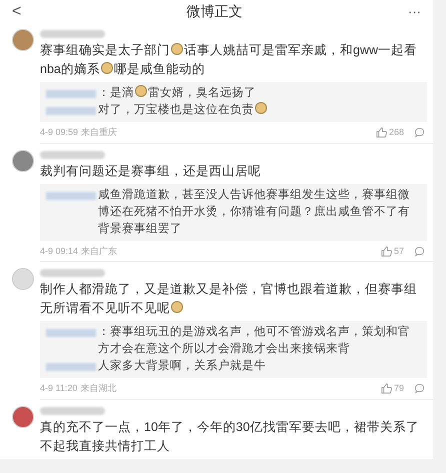  What do you see at coordinates (396, 132) in the screenshot?
I see `like-count: 268` at bounding box center [396, 132].